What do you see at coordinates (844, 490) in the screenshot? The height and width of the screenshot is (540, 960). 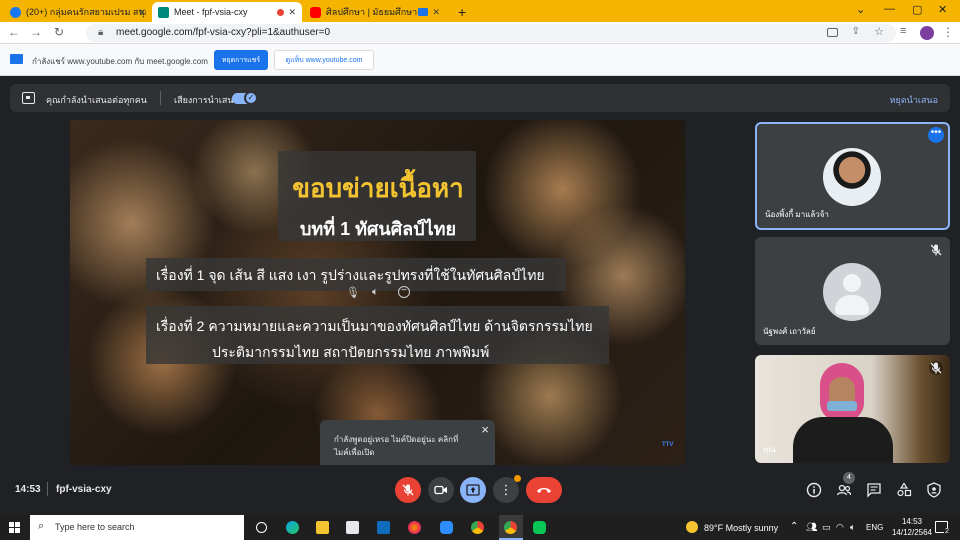 I see `people-icon` at bounding box center [844, 490].